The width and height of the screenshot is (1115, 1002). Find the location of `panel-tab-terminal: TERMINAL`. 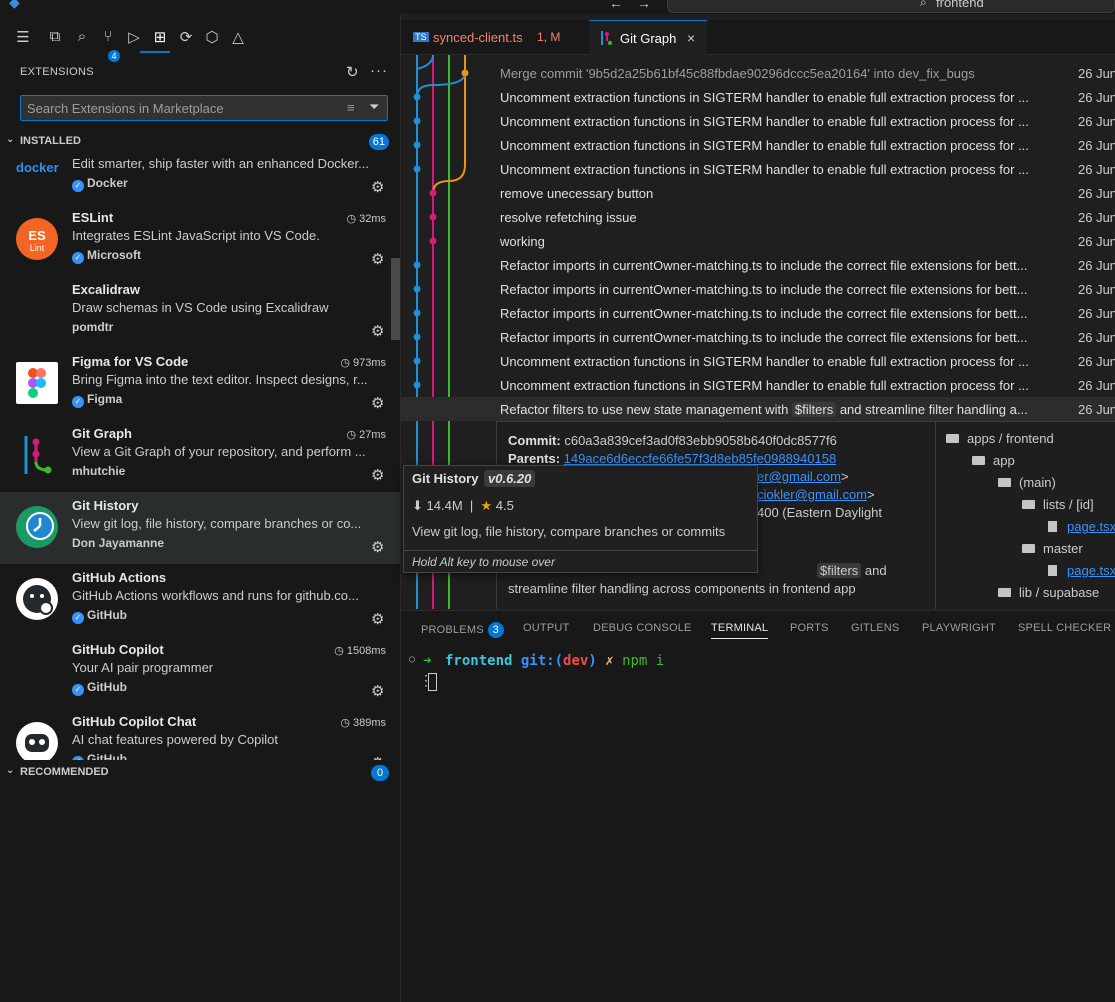

panel-tab-terminal: TERMINAL is located at coordinates (739, 628).